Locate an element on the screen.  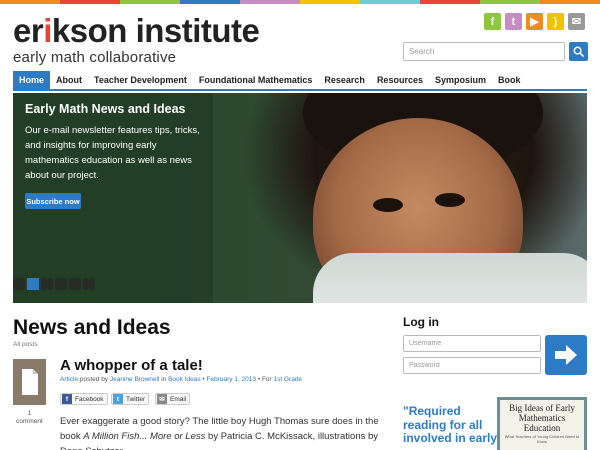
share-facebook-button: f Facebook is located at coordinates (84, 399).